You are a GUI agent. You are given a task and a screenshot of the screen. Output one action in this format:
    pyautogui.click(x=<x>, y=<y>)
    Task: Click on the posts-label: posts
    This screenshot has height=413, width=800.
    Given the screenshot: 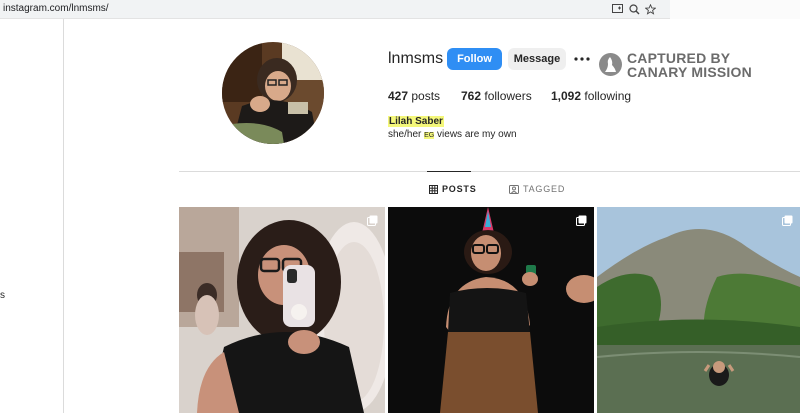 What is the action you would take?
    pyautogui.click(x=426, y=96)
    